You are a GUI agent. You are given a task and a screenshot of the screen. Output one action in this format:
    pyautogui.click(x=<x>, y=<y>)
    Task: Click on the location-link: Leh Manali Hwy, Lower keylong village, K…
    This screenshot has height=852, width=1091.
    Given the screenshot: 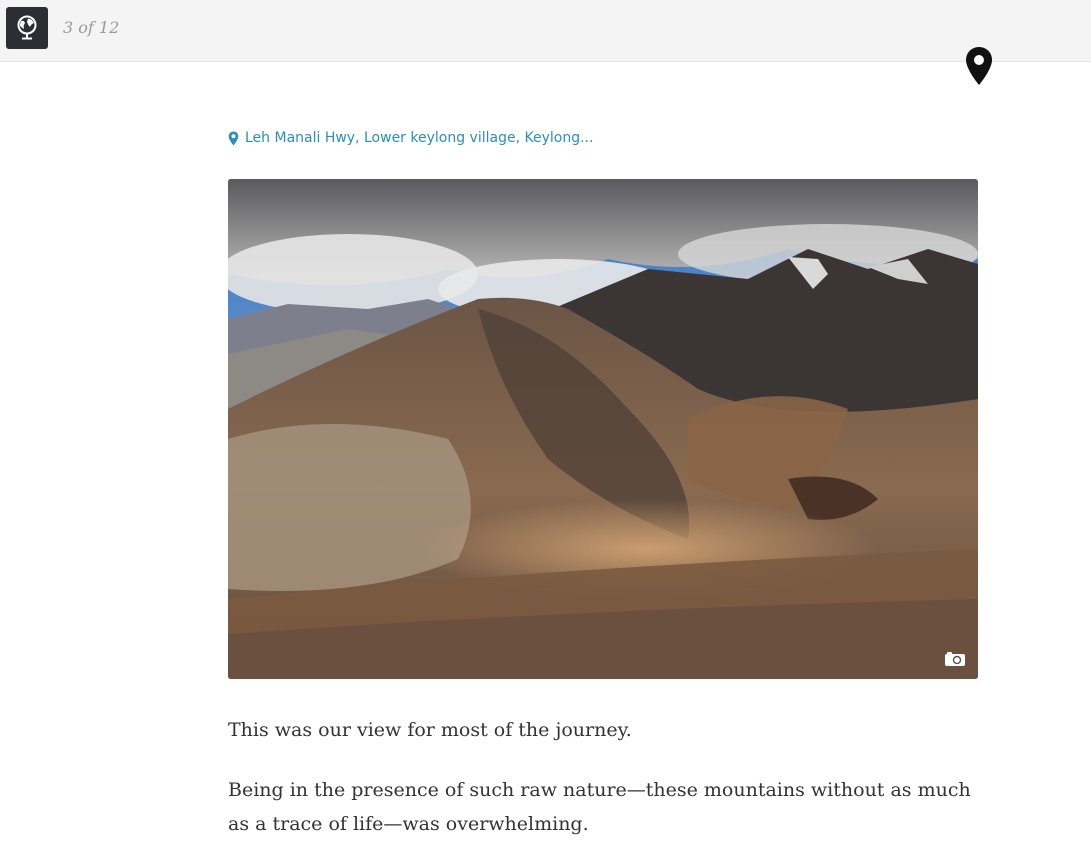 What is the action you would take?
    pyautogui.click(x=410, y=138)
    